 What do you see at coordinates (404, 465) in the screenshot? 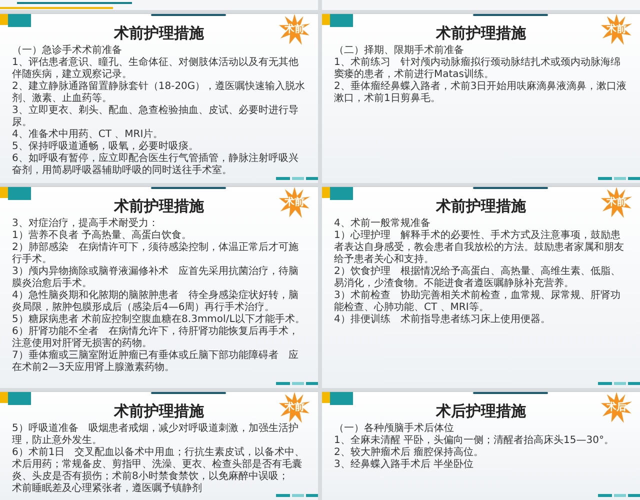
I see `paragraph: 3、经鼻蝶入路手术后 半坐卧位` at bounding box center [404, 465].